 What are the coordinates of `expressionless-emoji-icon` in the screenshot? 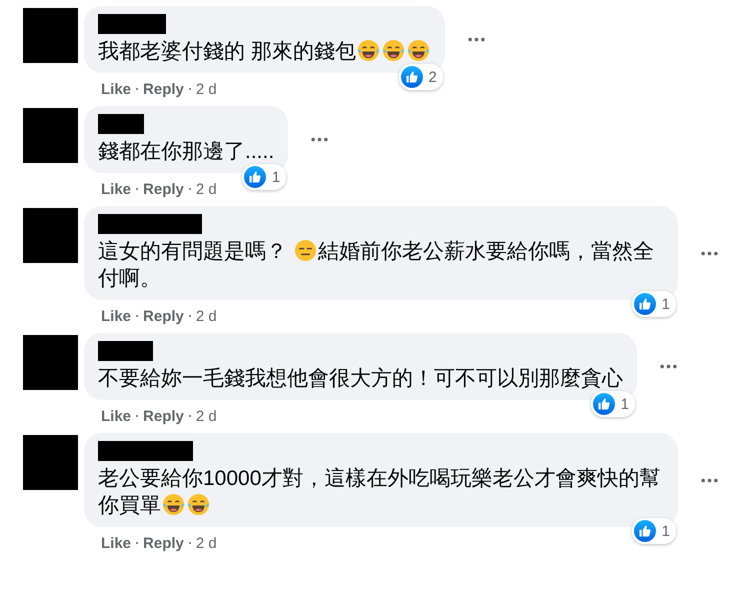 It's located at (305, 250).